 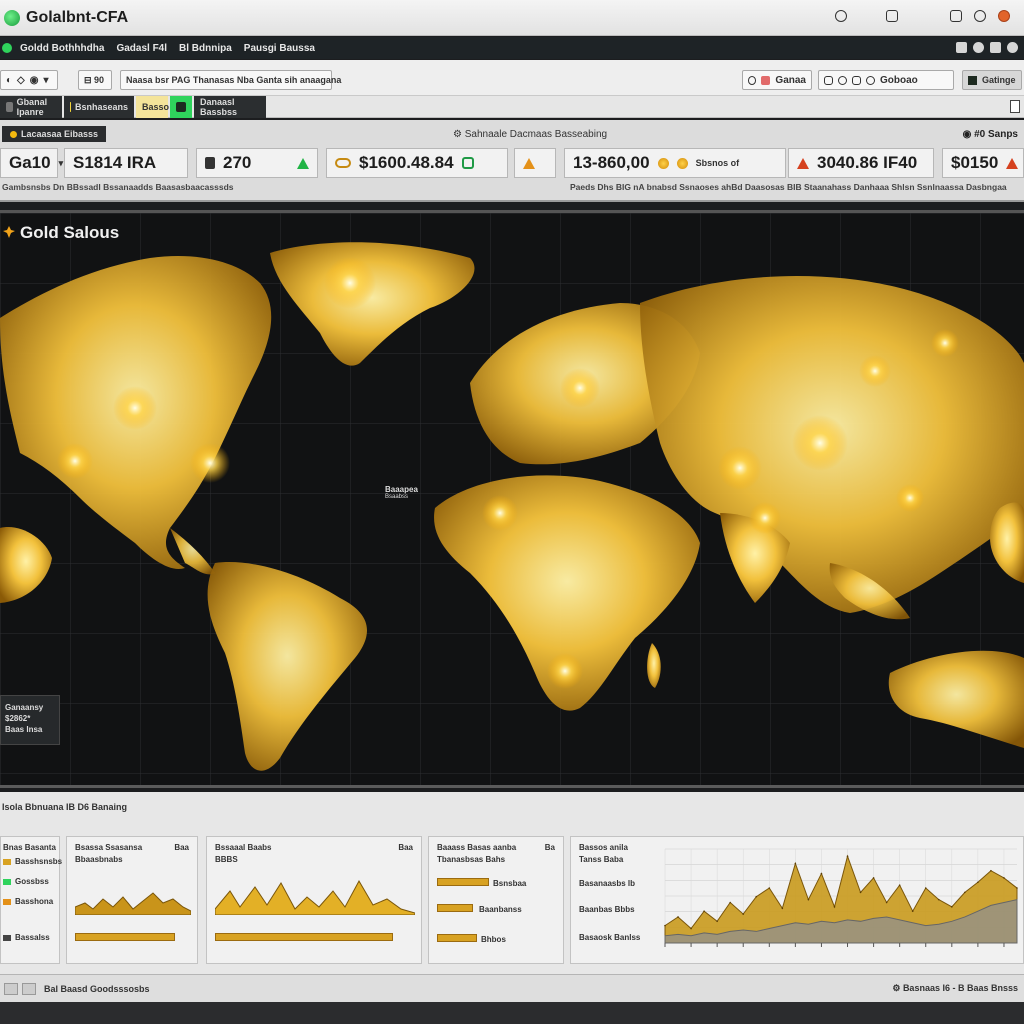 What do you see at coordinates (777, 80) in the screenshot?
I see `toolbar-tools-group: Ganaa` at bounding box center [777, 80].